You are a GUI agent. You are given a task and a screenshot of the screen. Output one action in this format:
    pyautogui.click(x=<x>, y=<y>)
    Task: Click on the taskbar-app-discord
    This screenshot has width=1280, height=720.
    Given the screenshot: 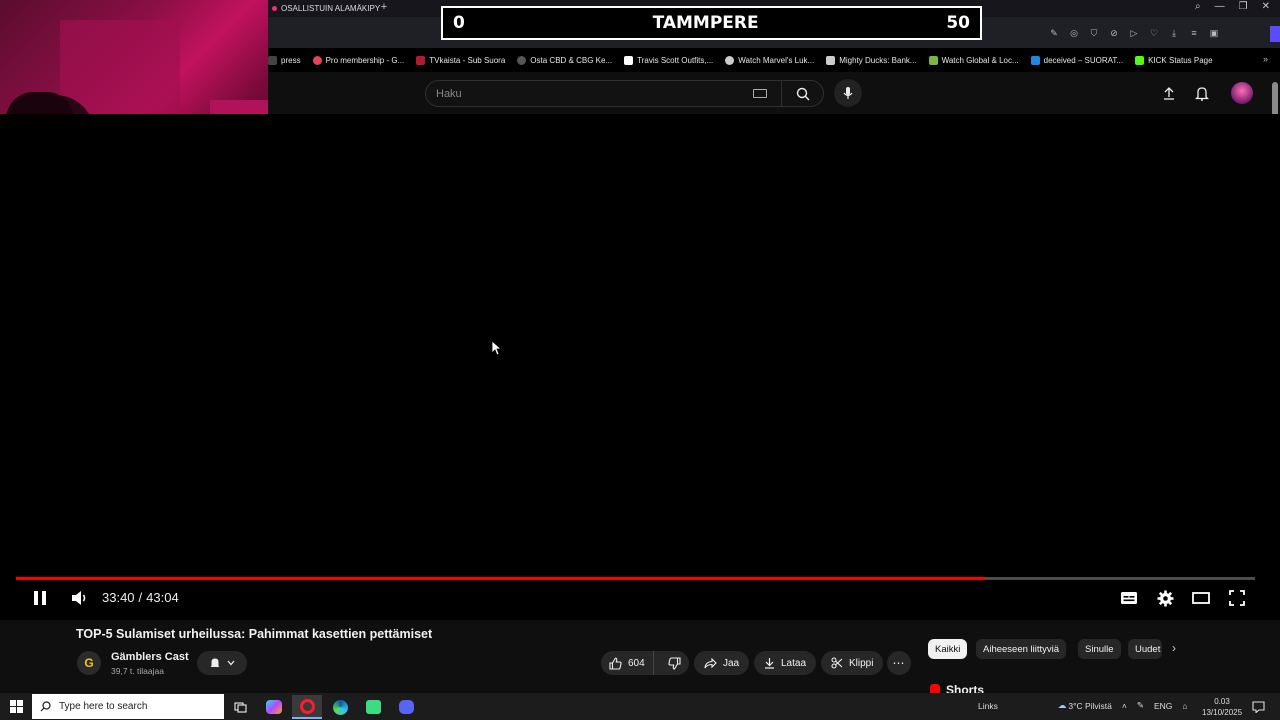 What is the action you would take?
    pyautogui.click(x=406, y=707)
    